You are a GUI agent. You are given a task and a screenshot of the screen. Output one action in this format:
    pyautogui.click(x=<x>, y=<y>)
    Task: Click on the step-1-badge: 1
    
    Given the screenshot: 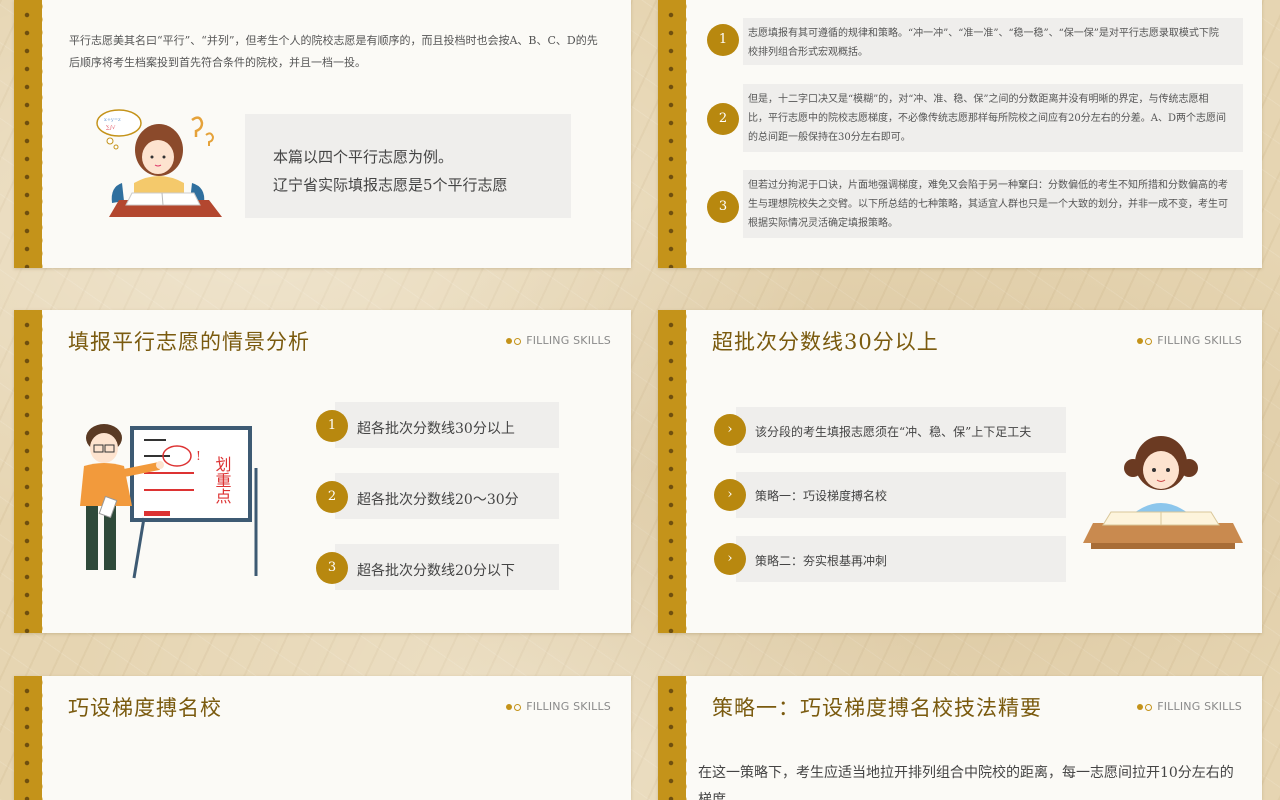 What is the action you would take?
    pyautogui.click(x=723, y=40)
    